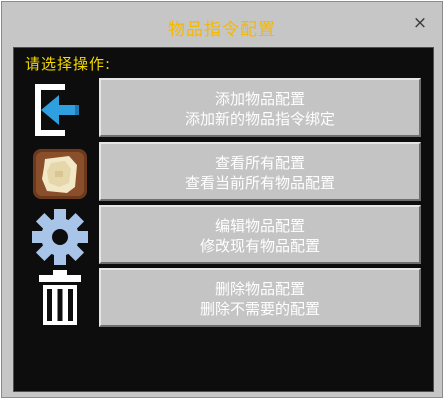  I want to click on delete-item-config-subtitle: 删除不需要的配置, so click(259, 309).